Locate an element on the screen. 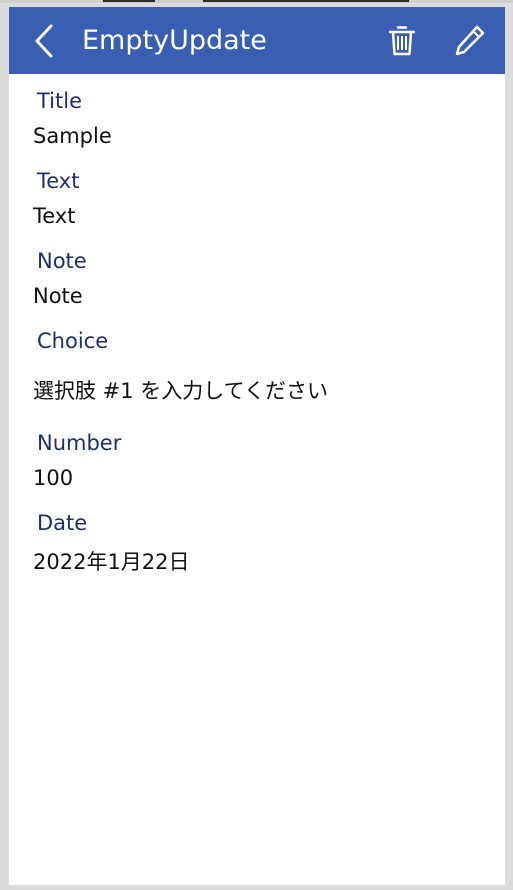 The width and height of the screenshot is (513, 890). back-button is located at coordinates (44, 41).